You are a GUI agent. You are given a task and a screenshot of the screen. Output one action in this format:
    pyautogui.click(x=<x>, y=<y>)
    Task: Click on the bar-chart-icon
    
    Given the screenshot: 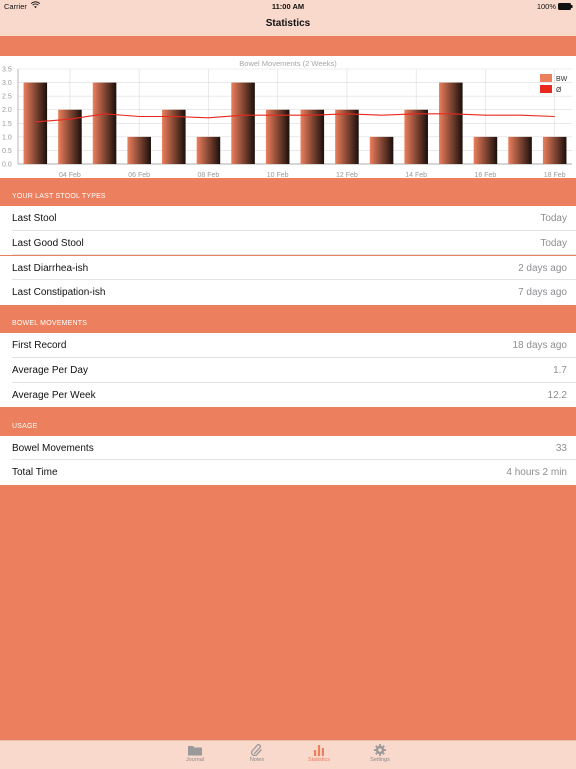 What is the action you would take?
    pyautogui.click(x=319, y=750)
    